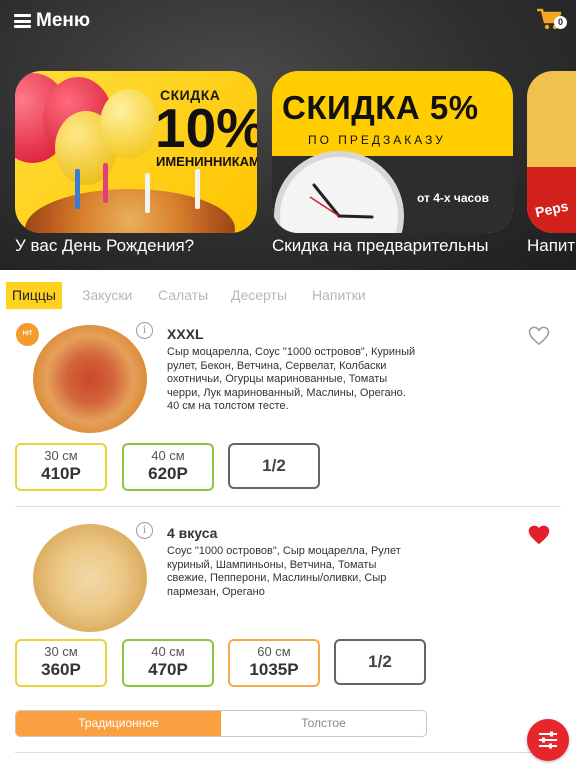  I want to click on cart-count-badge: 0, so click(560, 22).